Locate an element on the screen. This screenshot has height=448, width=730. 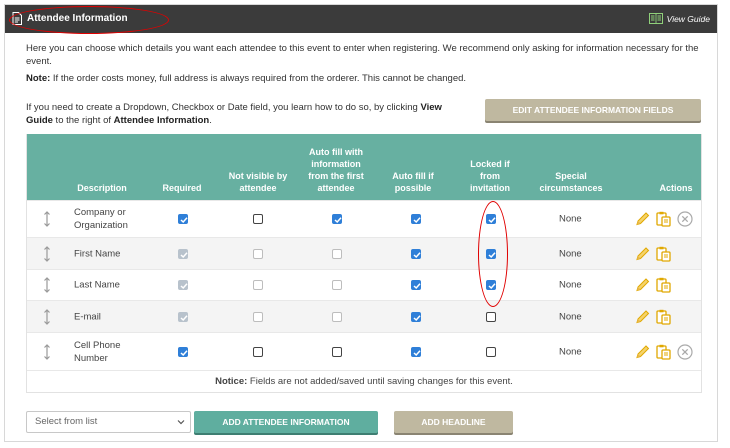
table-row: Cell Phone Number None is located at coordinates (364, 351).